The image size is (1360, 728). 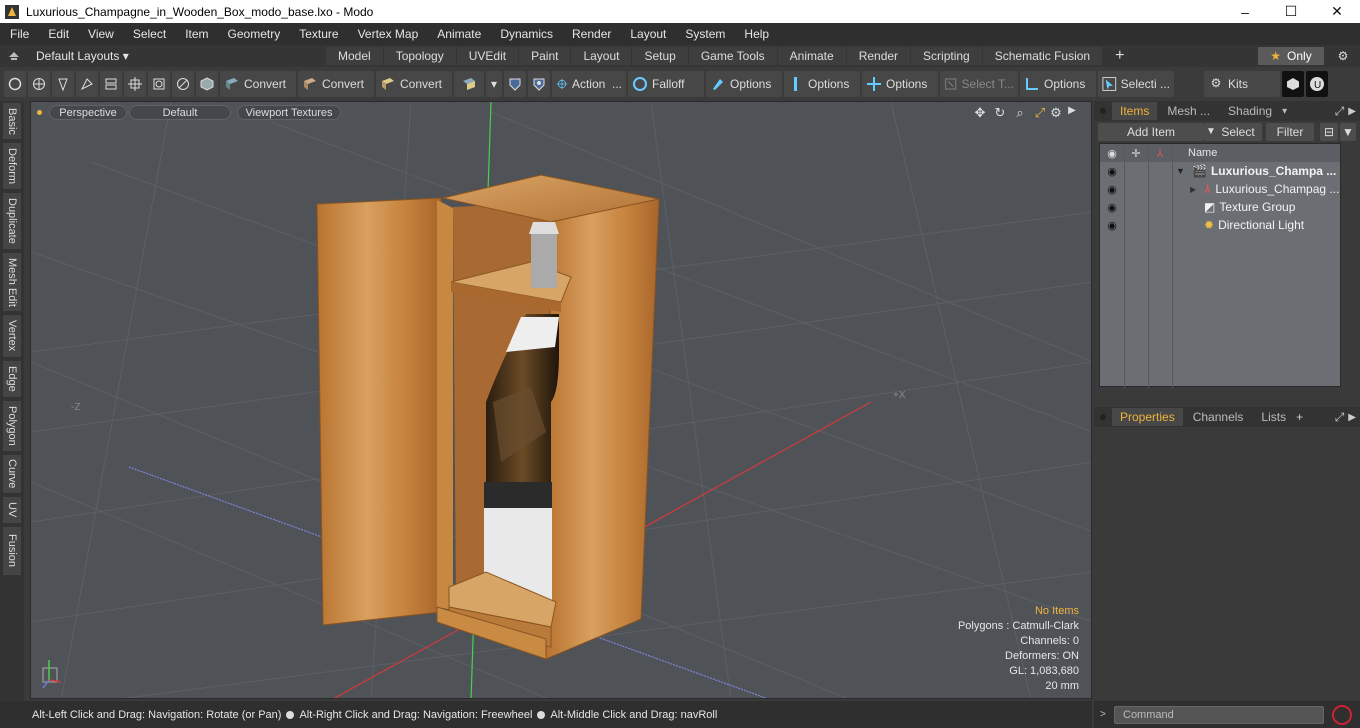 I want to click on item-row-directional-light: ◉ ✹ Directional Light, so click(x=1220, y=225).